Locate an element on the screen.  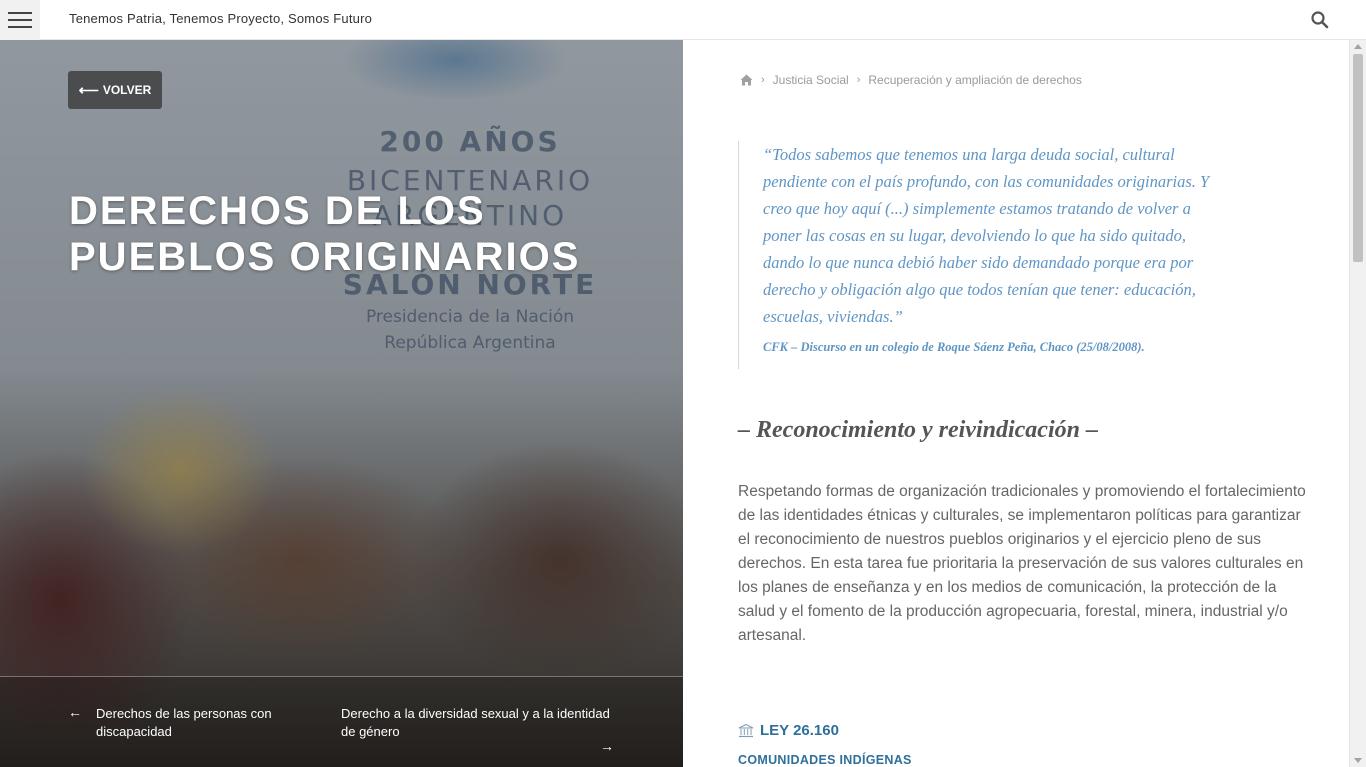
scroll-up-arrow-icon is located at coordinates (1358, 46).